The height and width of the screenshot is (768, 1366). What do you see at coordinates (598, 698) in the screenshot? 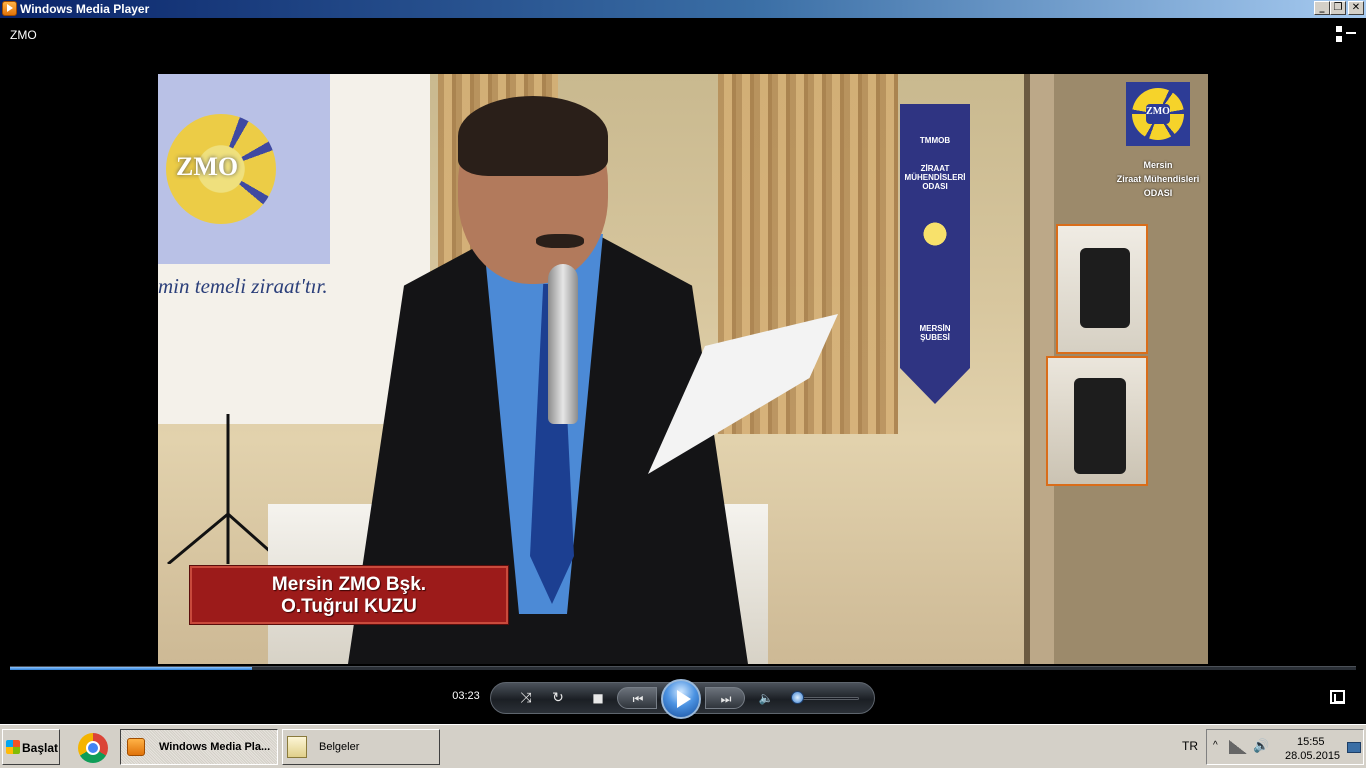
I see `stop-button: ■` at bounding box center [598, 698].